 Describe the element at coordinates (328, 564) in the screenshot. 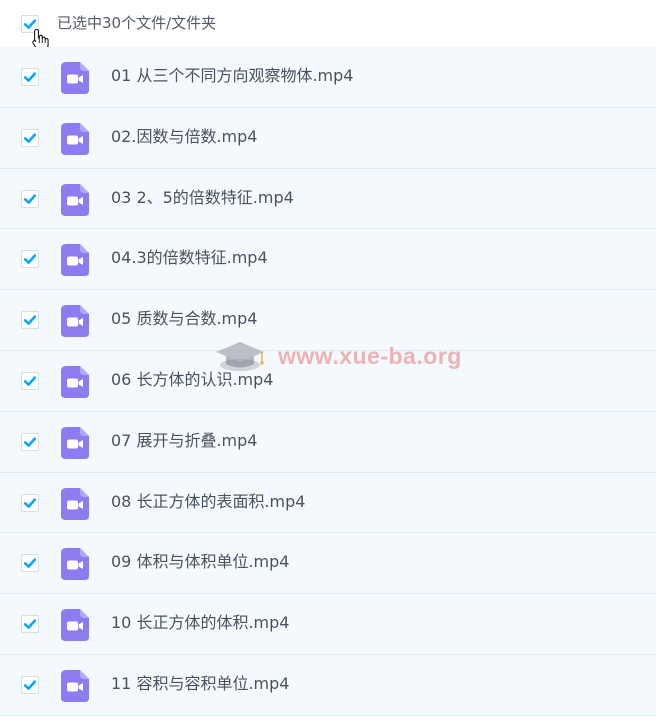

I see `file-row: 09 体积与体积单位.mp4` at that location.